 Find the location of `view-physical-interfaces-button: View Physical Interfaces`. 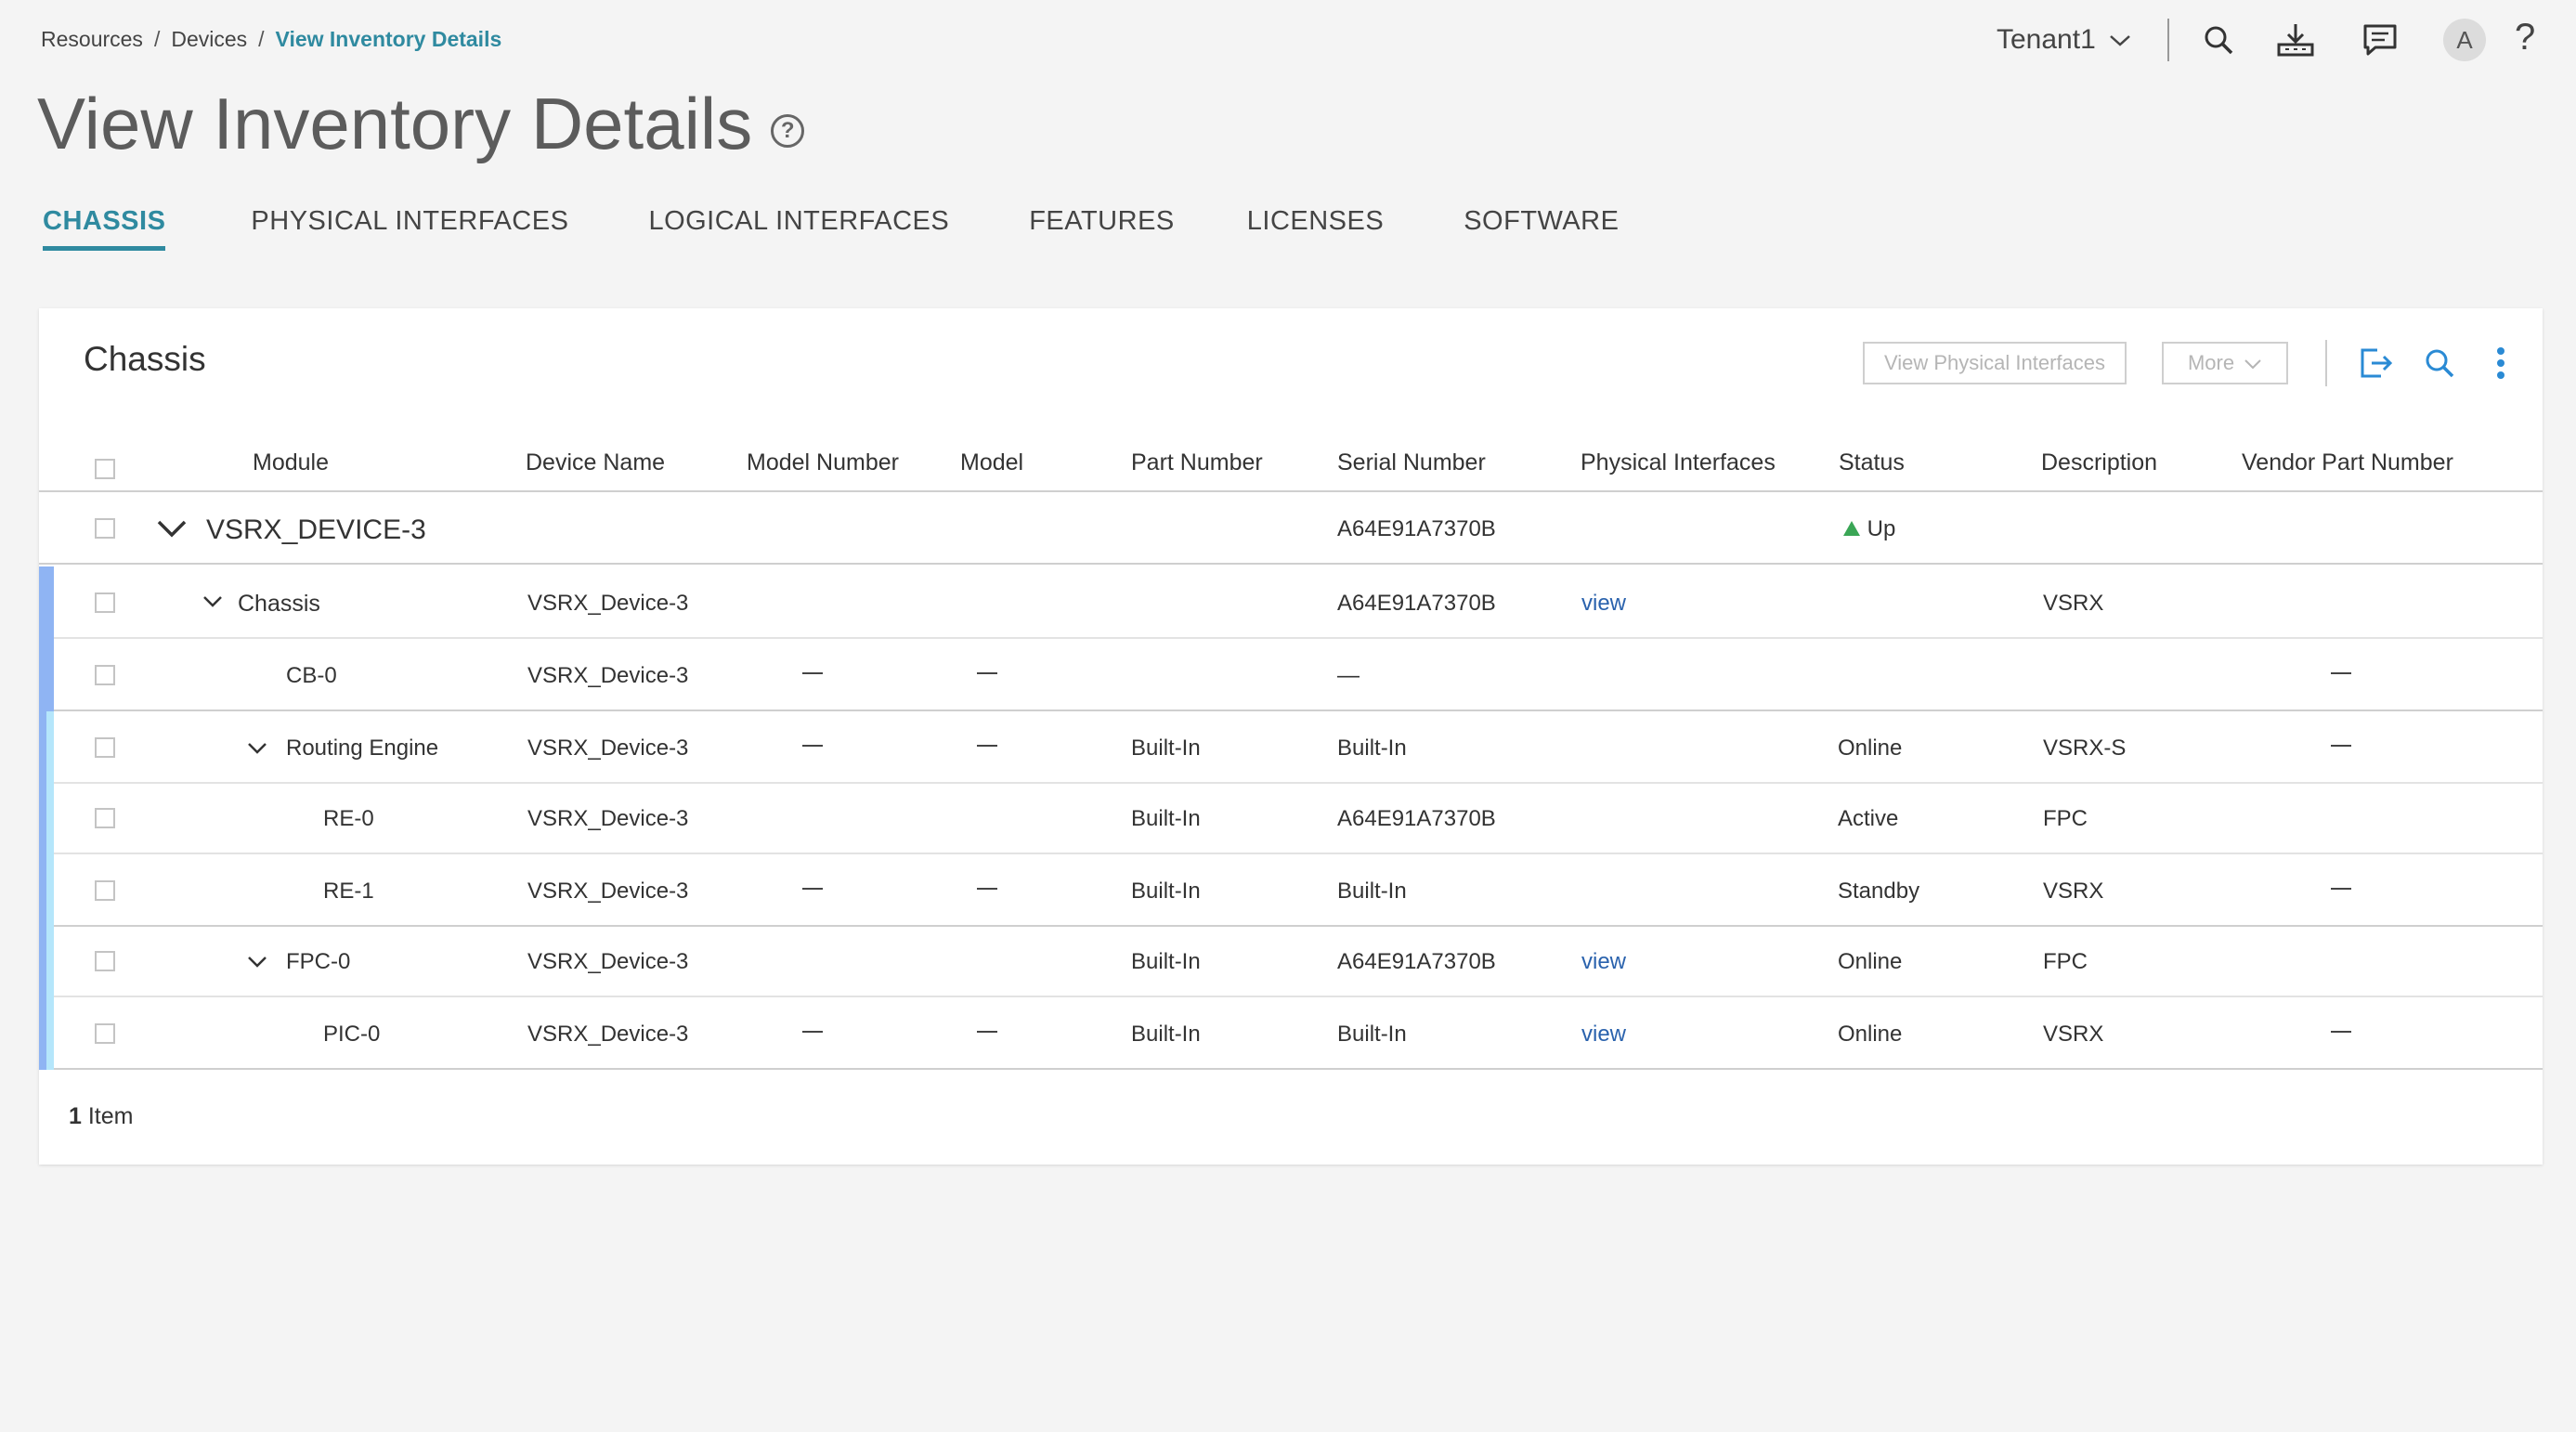

view-physical-interfaces-button: View Physical Interfaces is located at coordinates (1995, 363).